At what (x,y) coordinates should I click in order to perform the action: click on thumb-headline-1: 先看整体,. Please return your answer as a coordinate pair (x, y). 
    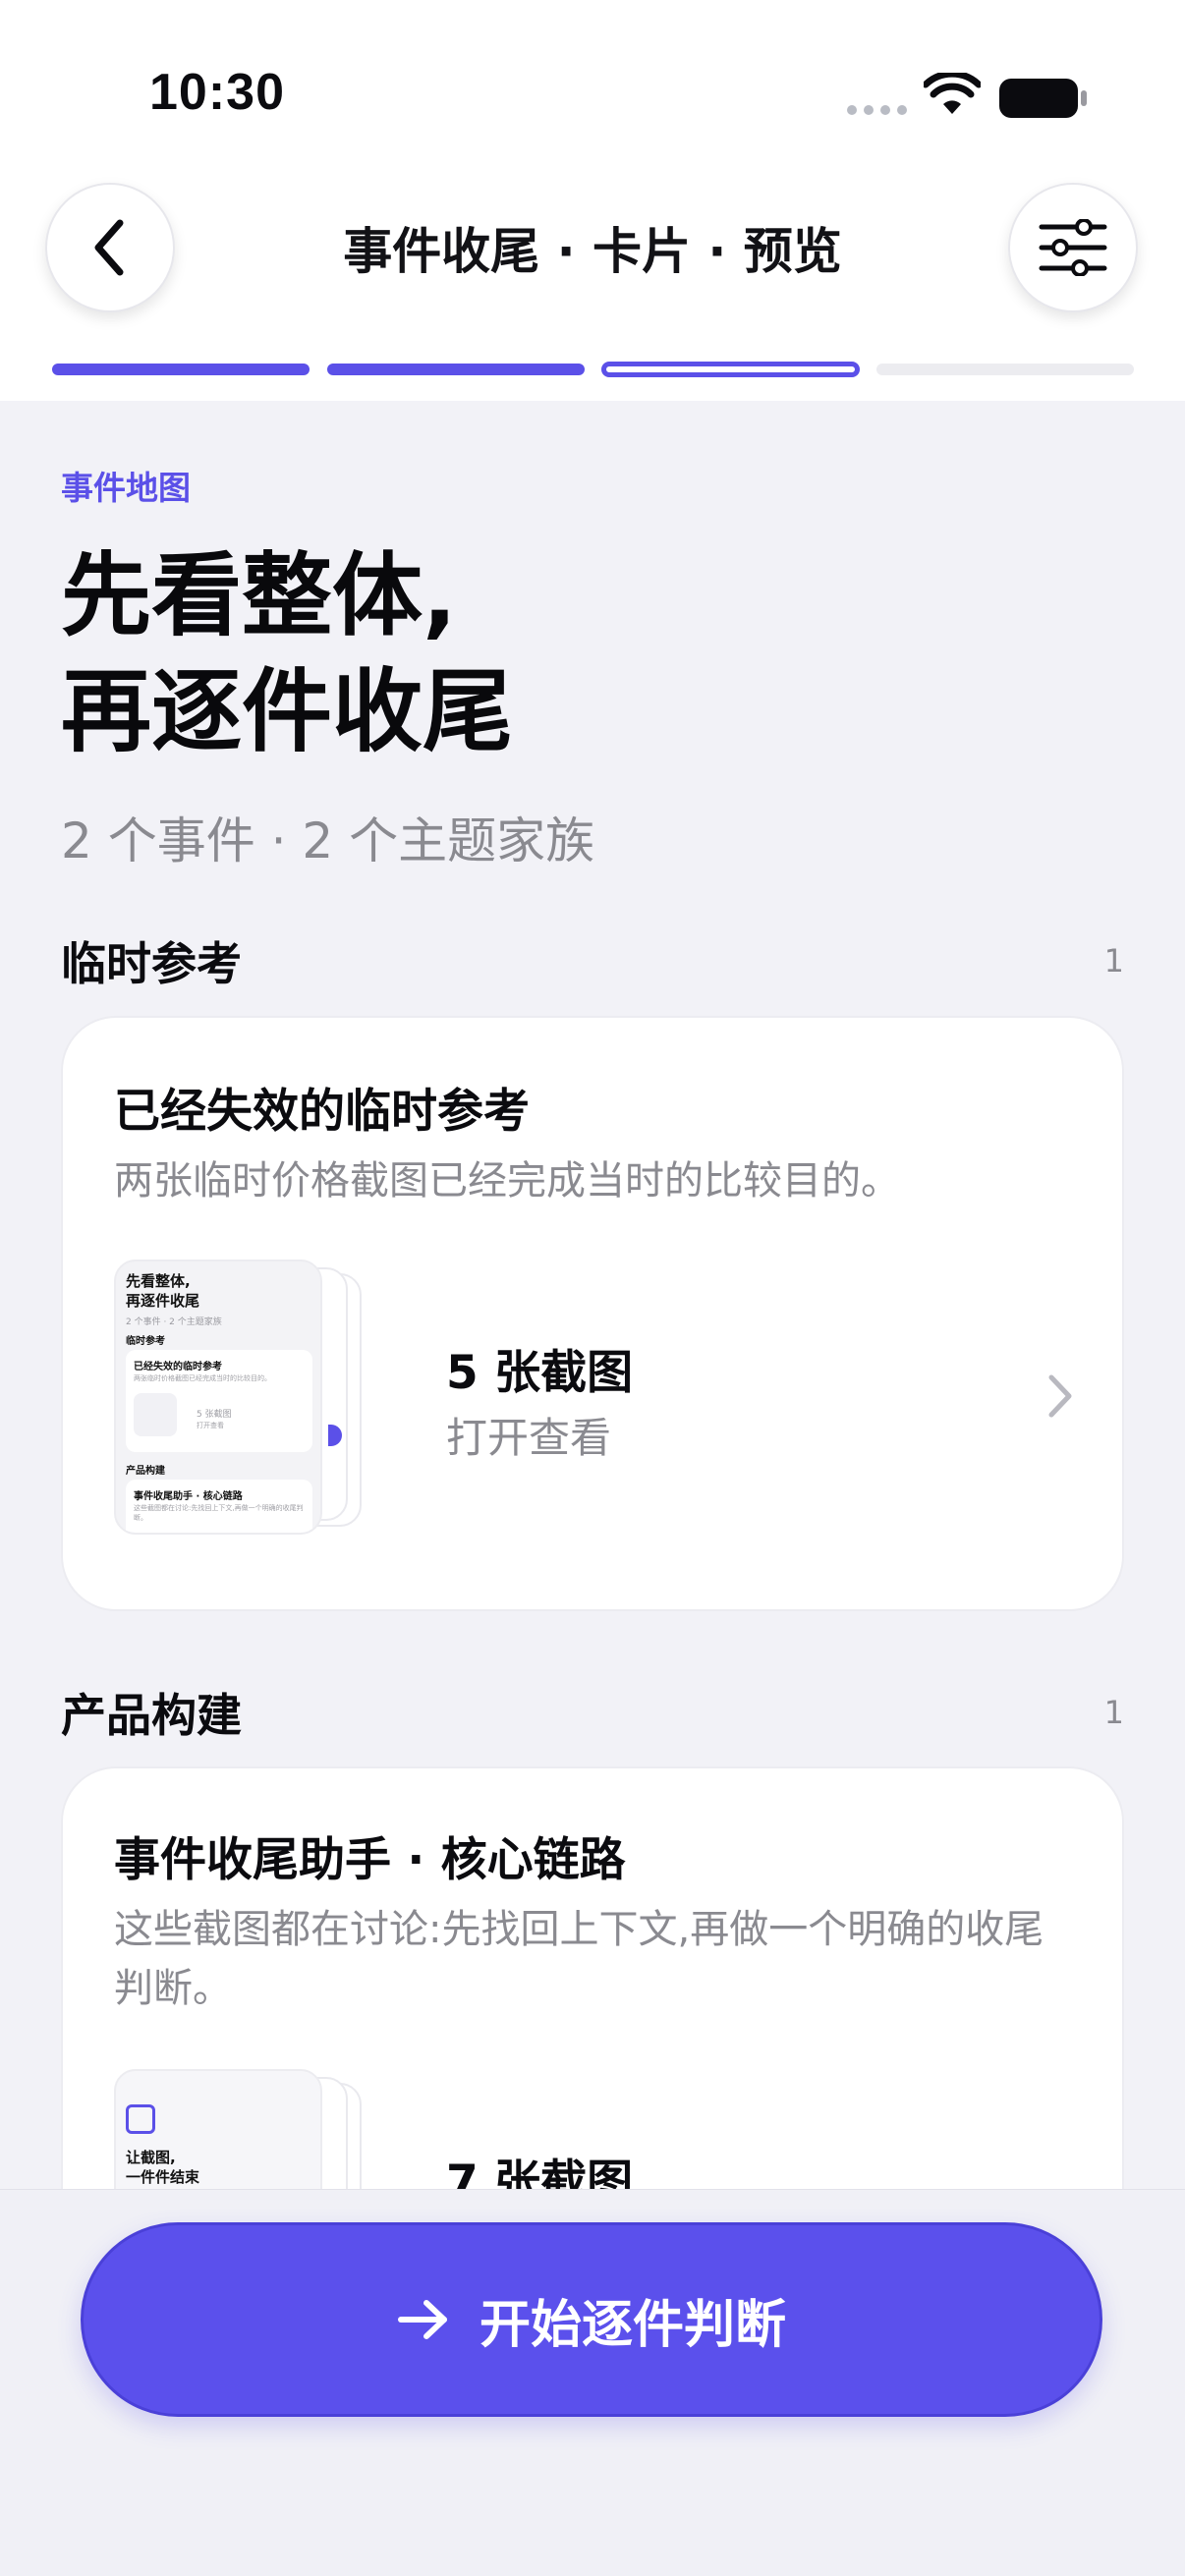
    Looking at the image, I should click on (159, 1281).